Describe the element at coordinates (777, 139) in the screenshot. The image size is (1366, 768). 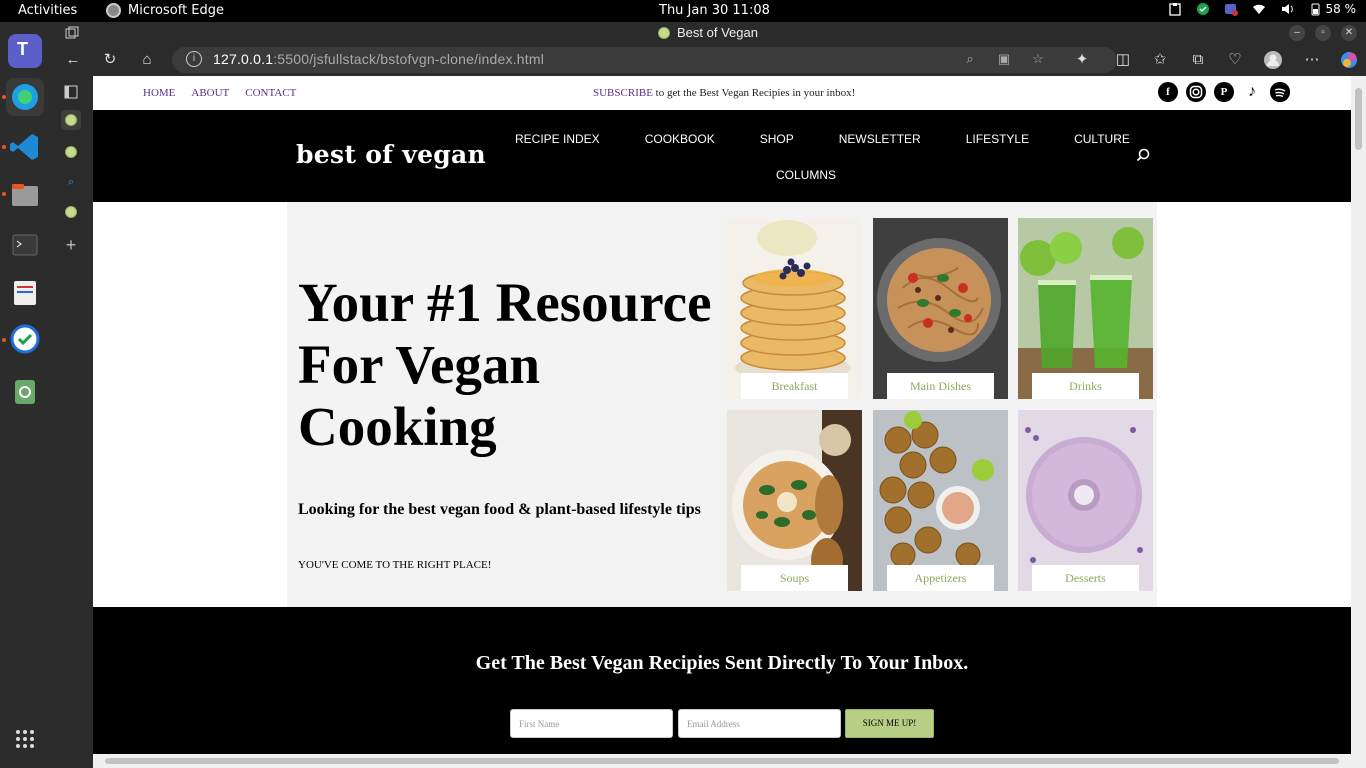
I see `nav-shop: SHOP` at that location.